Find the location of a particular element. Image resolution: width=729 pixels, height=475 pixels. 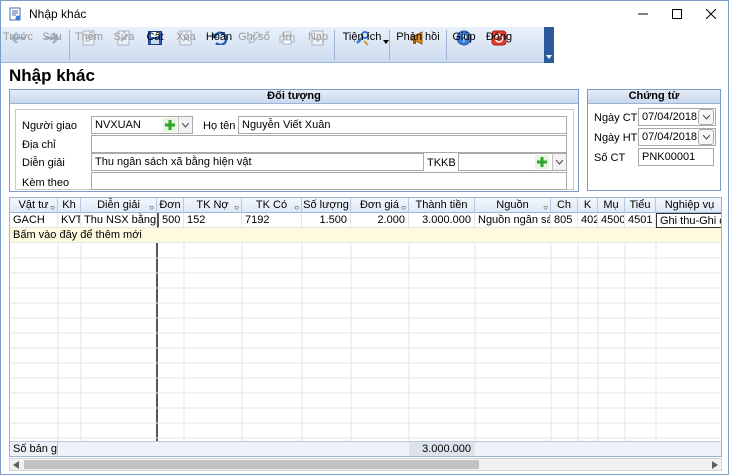

toolbar-overflow-button is located at coordinates (549, 45).